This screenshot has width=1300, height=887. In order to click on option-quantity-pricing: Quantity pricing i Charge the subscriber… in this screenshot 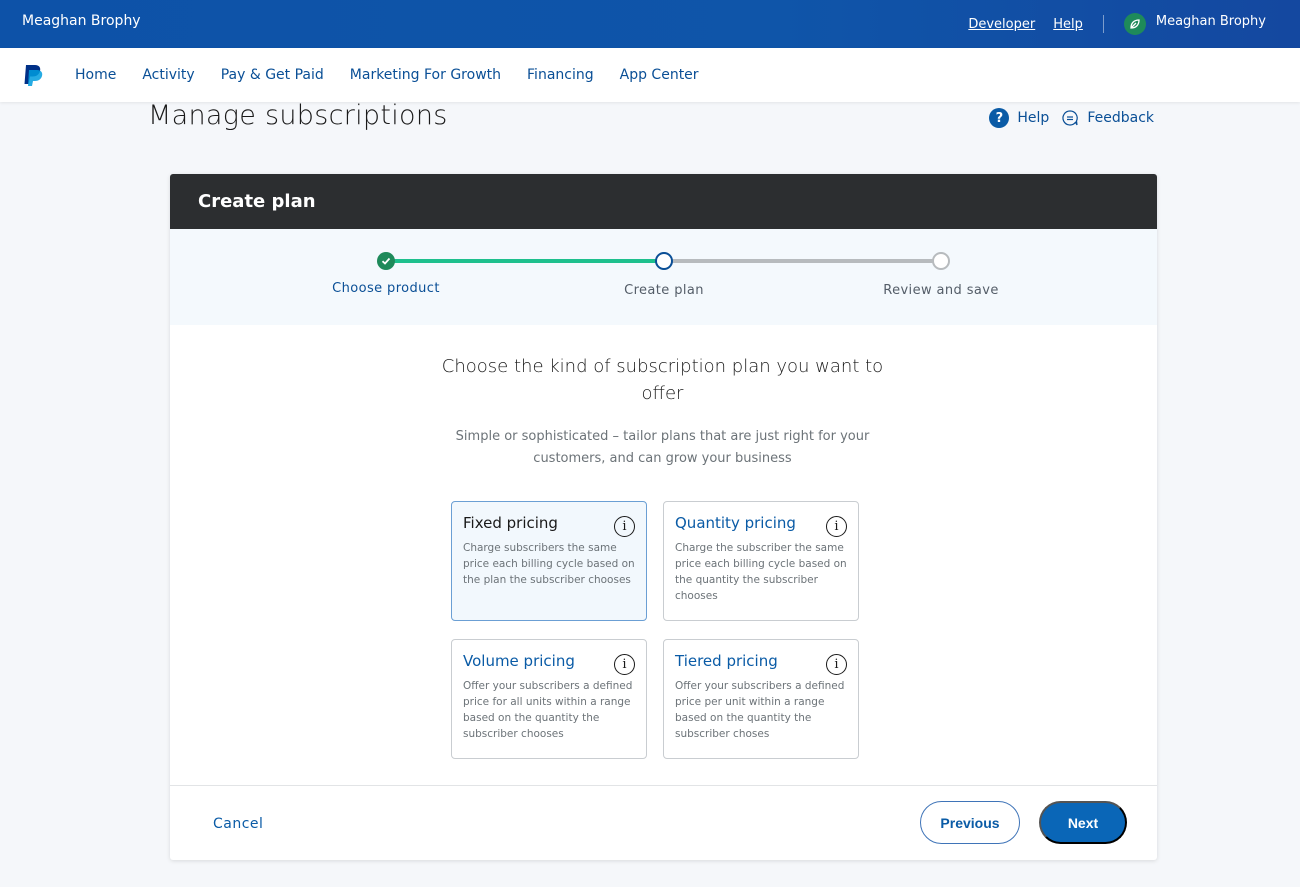, I will do `click(761, 561)`.